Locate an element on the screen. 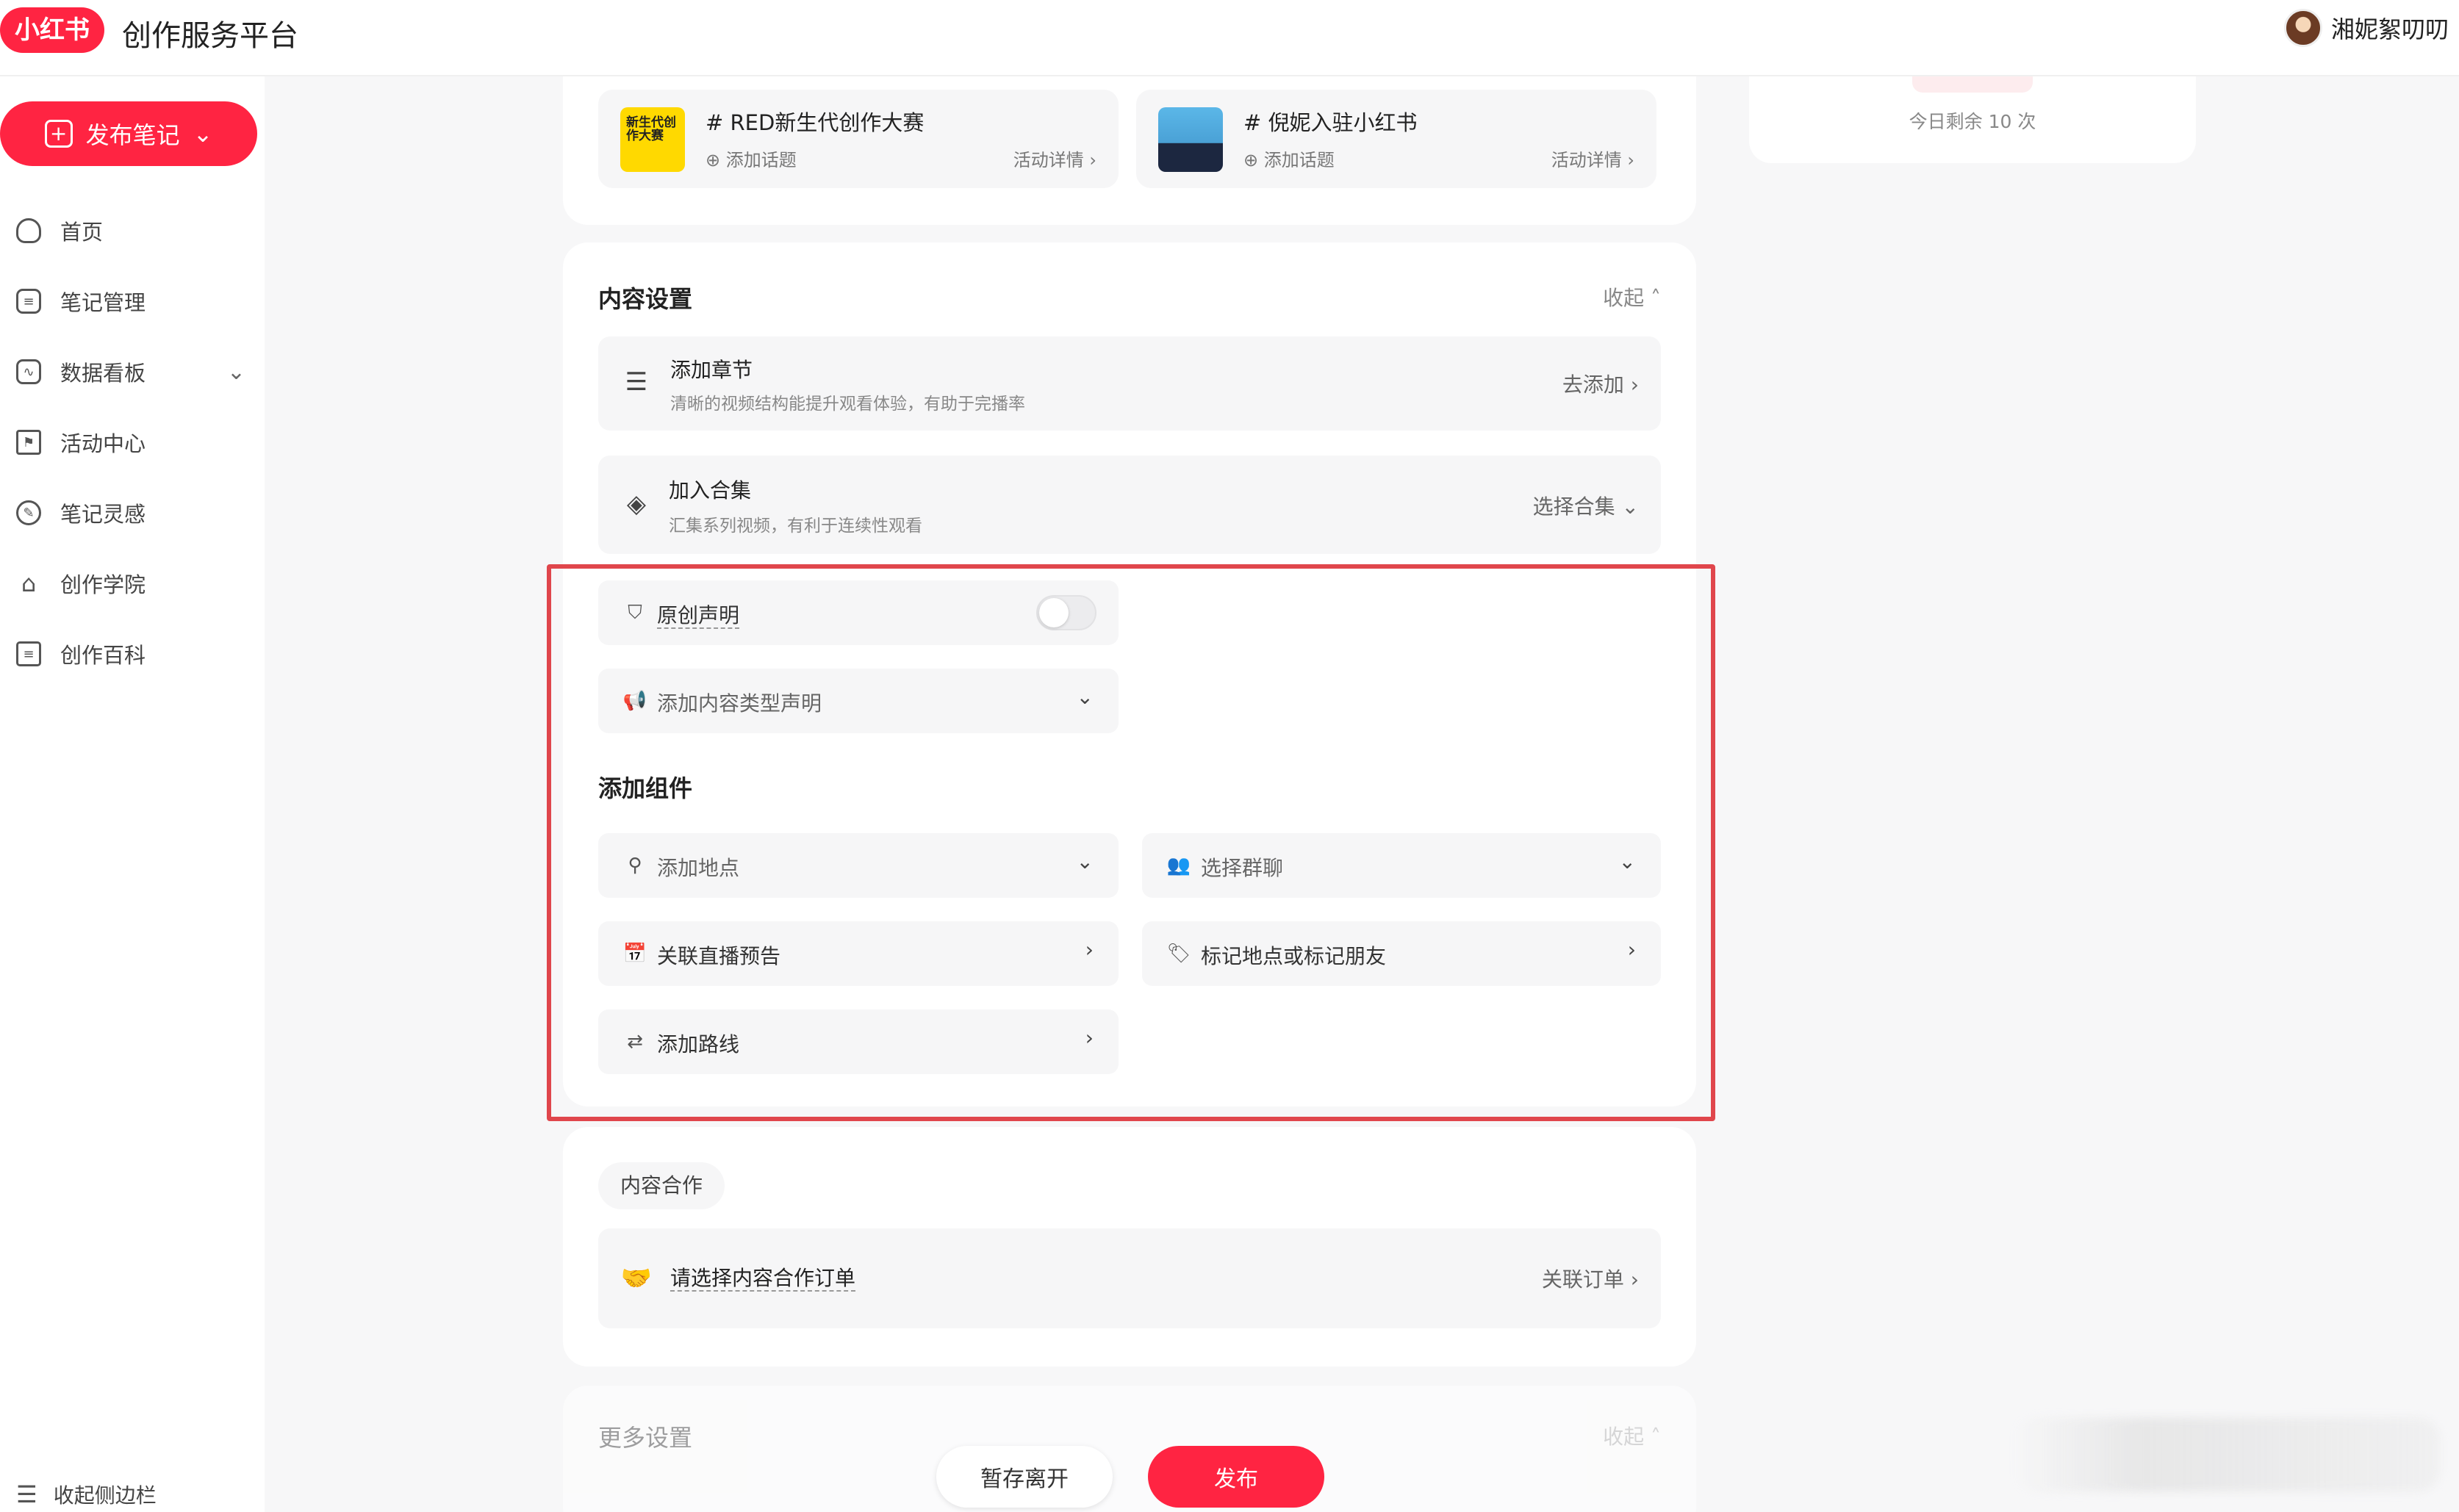 This screenshot has width=2459, height=1512. sidebar-item-label: 创作学院 is located at coordinates (103, 584).